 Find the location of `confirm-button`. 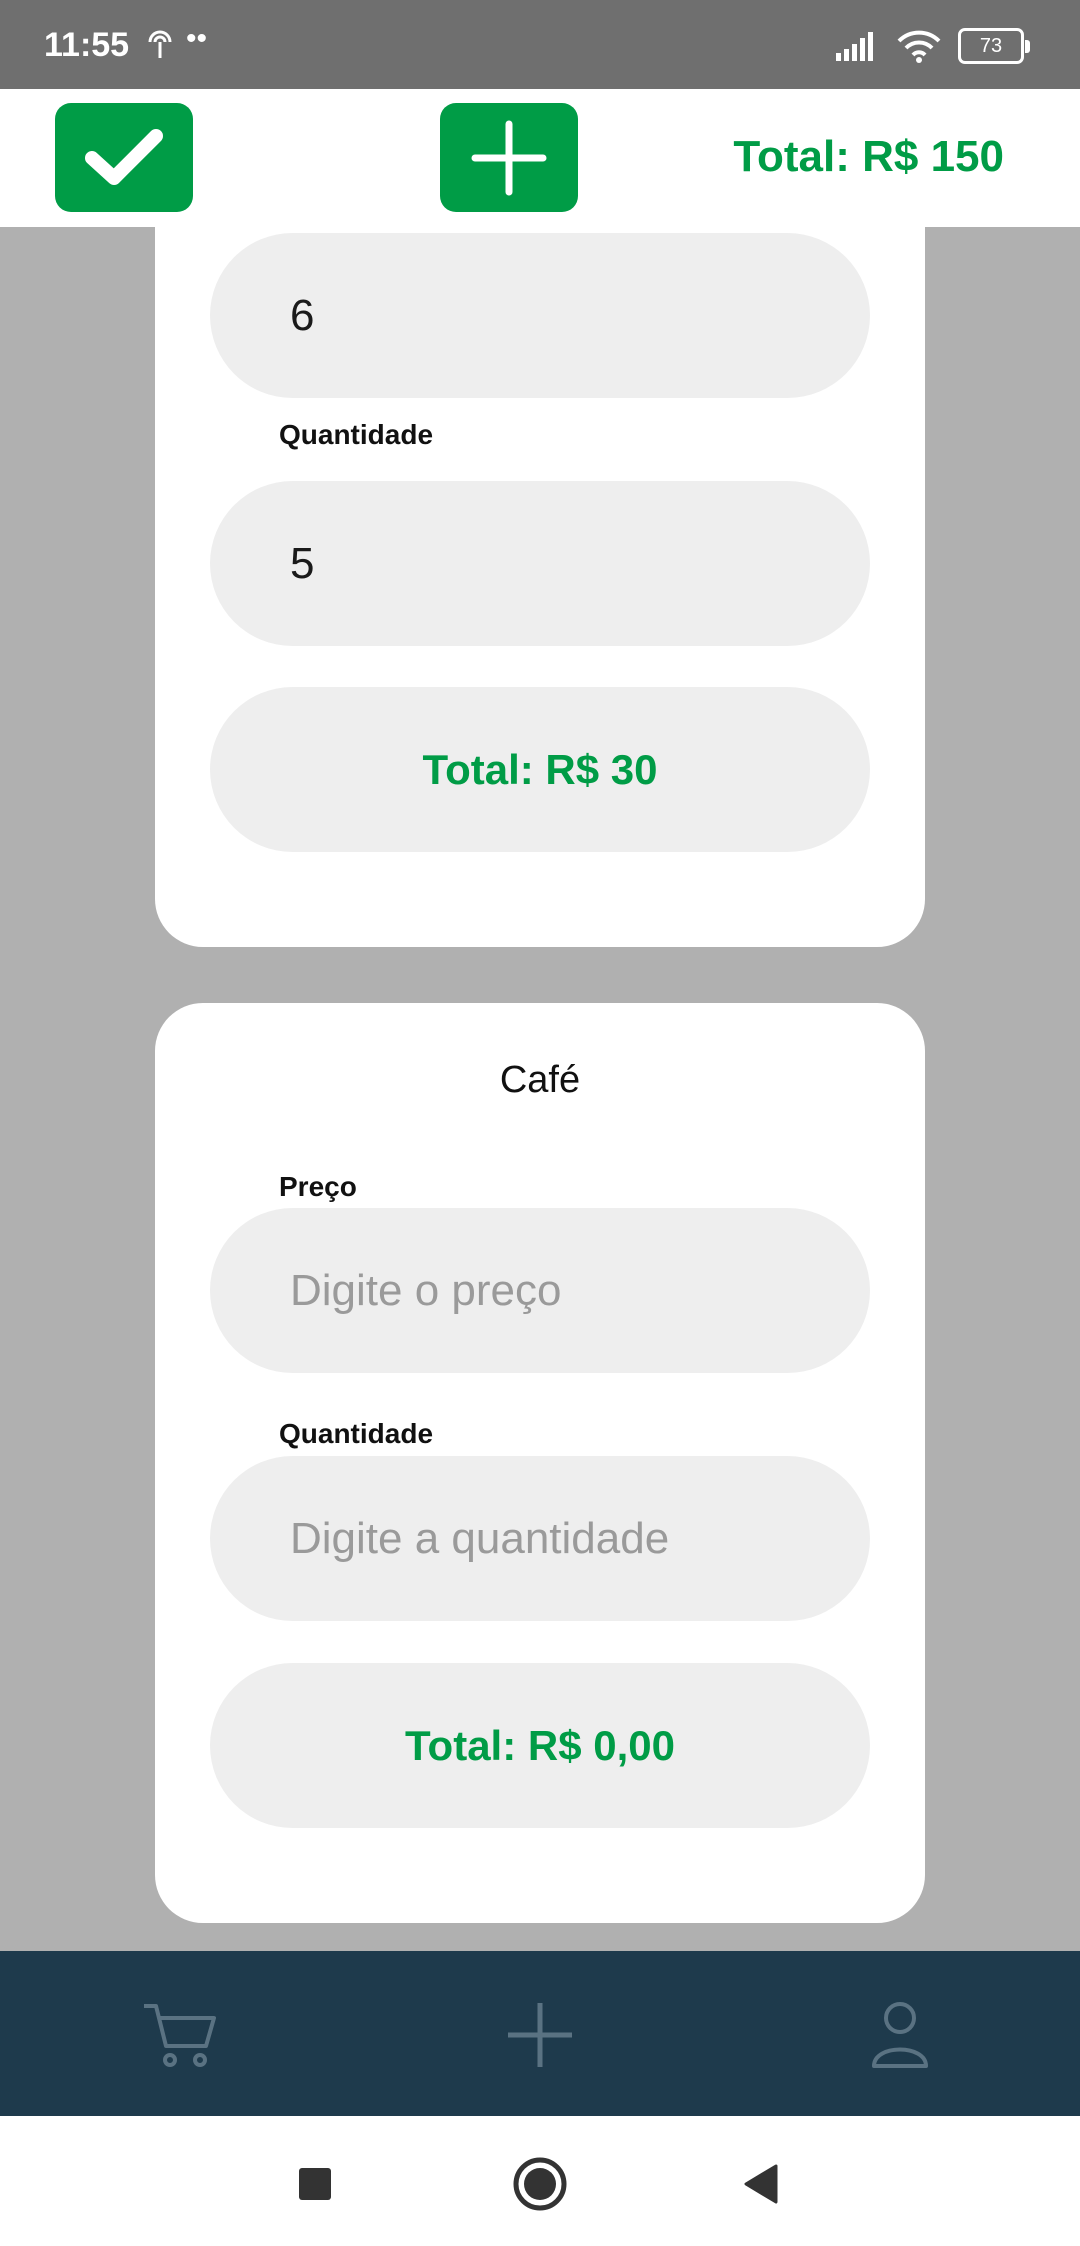

confirm-button is located at coordinates (124, 157).